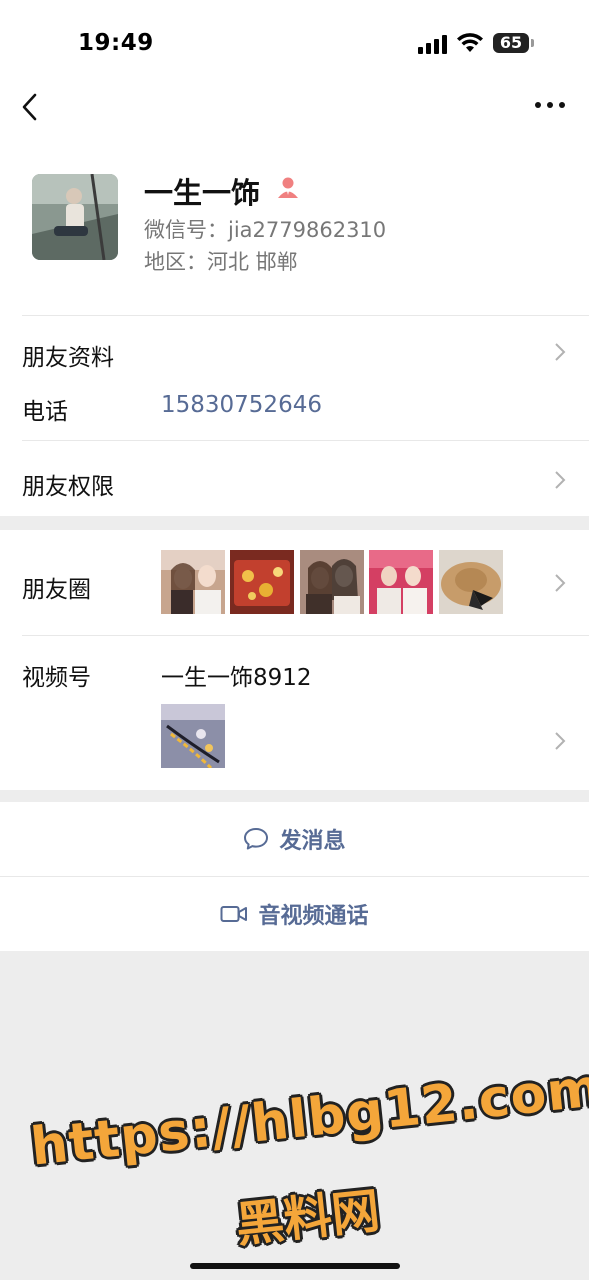  What do you see at coordinates (532, 43) in the screenshot?
I see `battery-cap` at bounding box center [532, 43].